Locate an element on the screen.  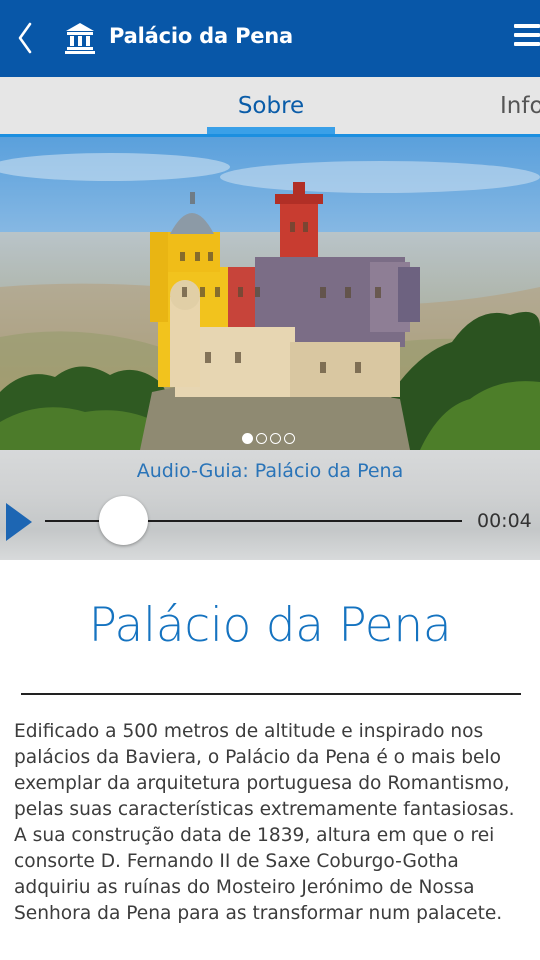
app-header: Palácio da Pena is located at coordinates (270, 38).